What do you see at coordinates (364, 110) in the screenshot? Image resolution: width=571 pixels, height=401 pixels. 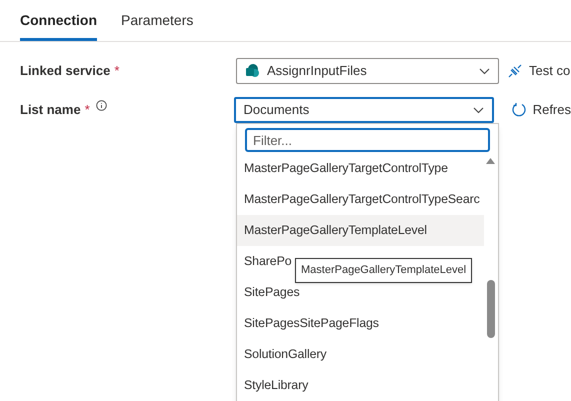 I see `list-name-dropdown: Documents` at bounding box center [364, 110].